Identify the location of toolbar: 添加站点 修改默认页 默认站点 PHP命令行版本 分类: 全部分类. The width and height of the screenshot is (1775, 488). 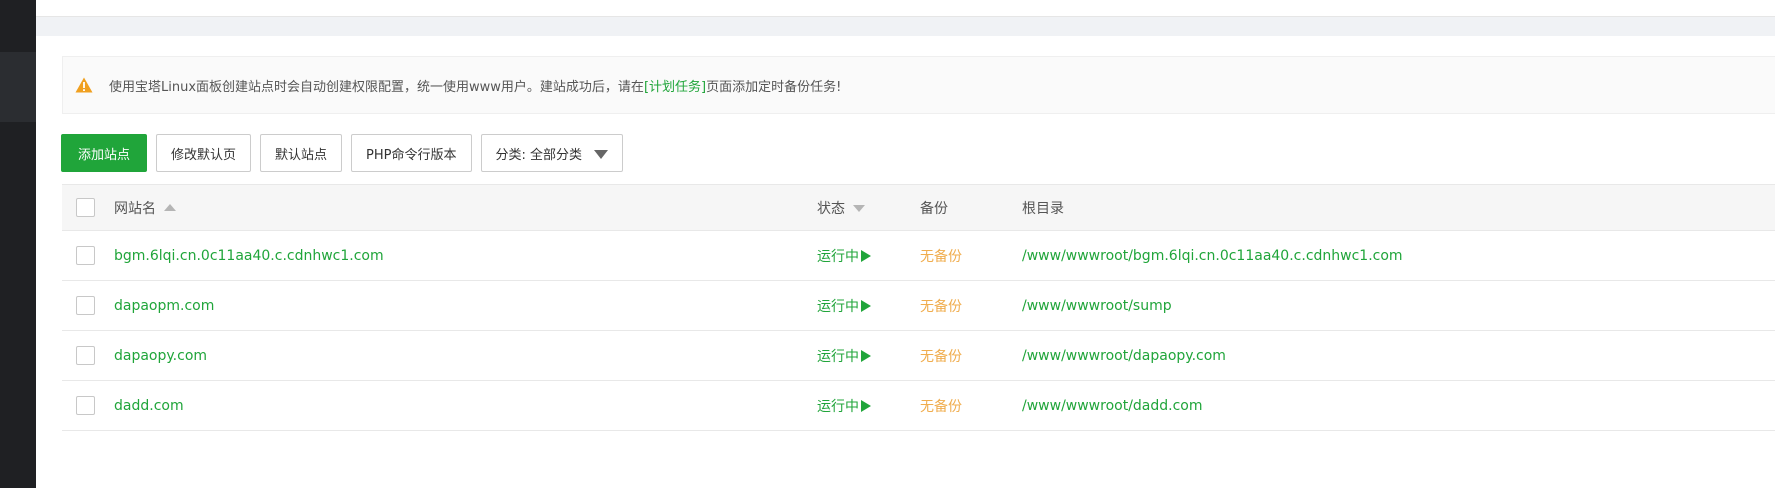
(346, 153).